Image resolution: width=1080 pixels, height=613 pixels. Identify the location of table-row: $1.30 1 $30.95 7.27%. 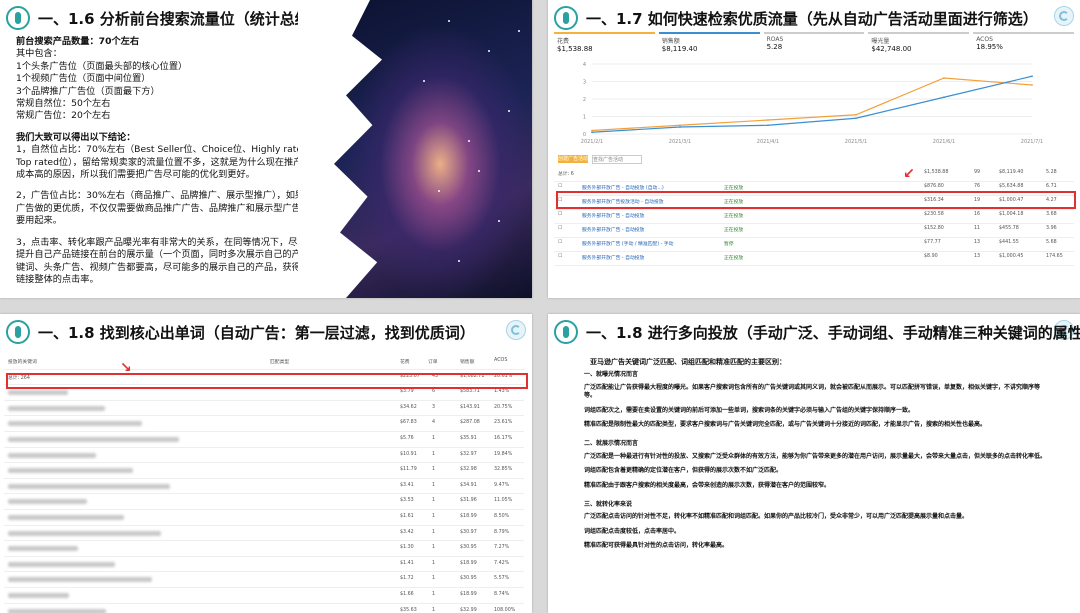
(264, 549).